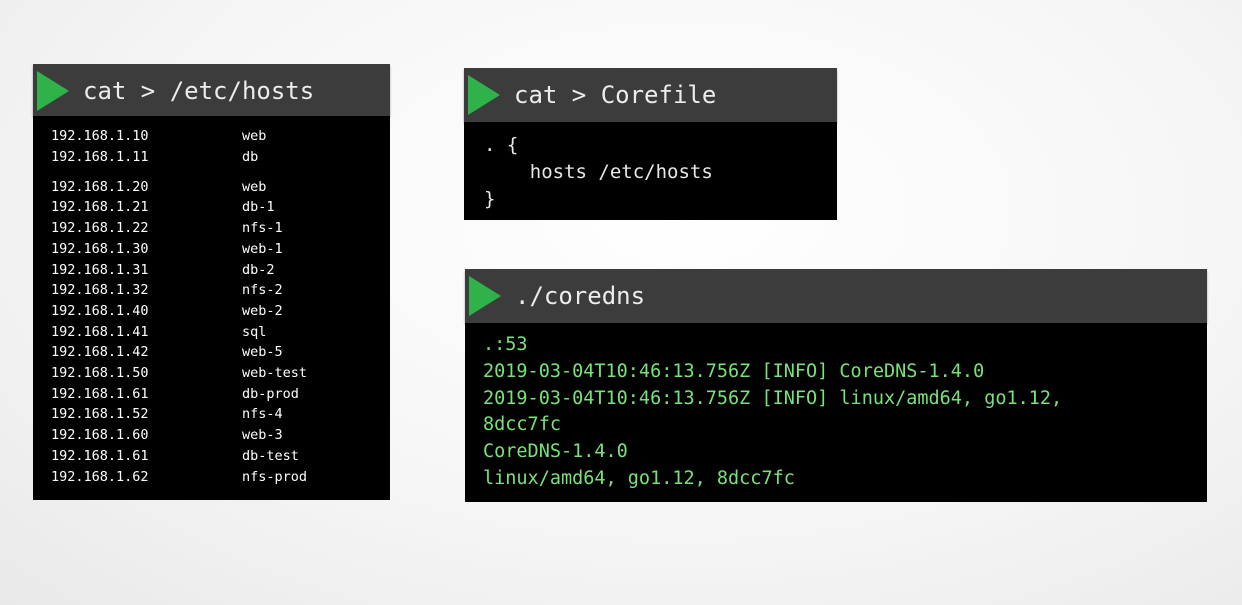 The height and width of the screenshot is (605, 1242). Describe the element at coordinates (522, 424) in the screenshot. I see `coredns-output-line: 8dcc7fc` at that location.